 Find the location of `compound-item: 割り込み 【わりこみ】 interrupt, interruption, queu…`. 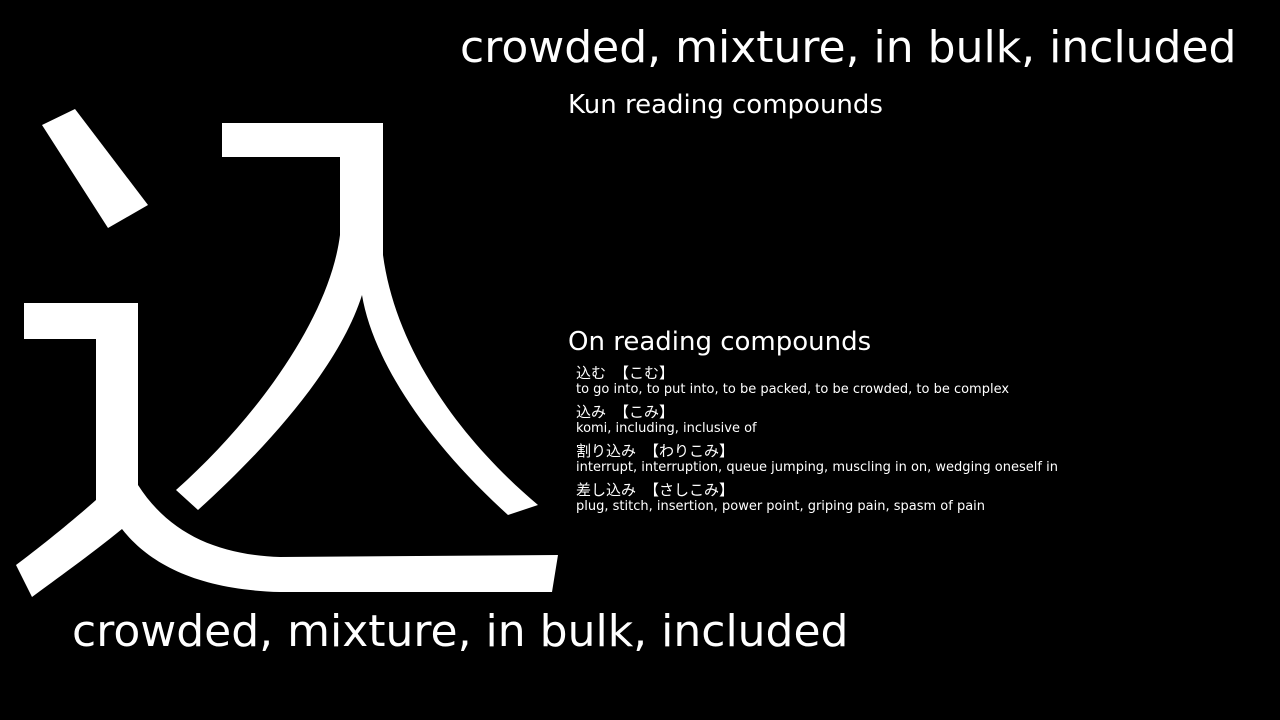

compound-item: 割り込み 【わりこみ】 interrupt, interruption, queu… is located at coordinates (921, 459).